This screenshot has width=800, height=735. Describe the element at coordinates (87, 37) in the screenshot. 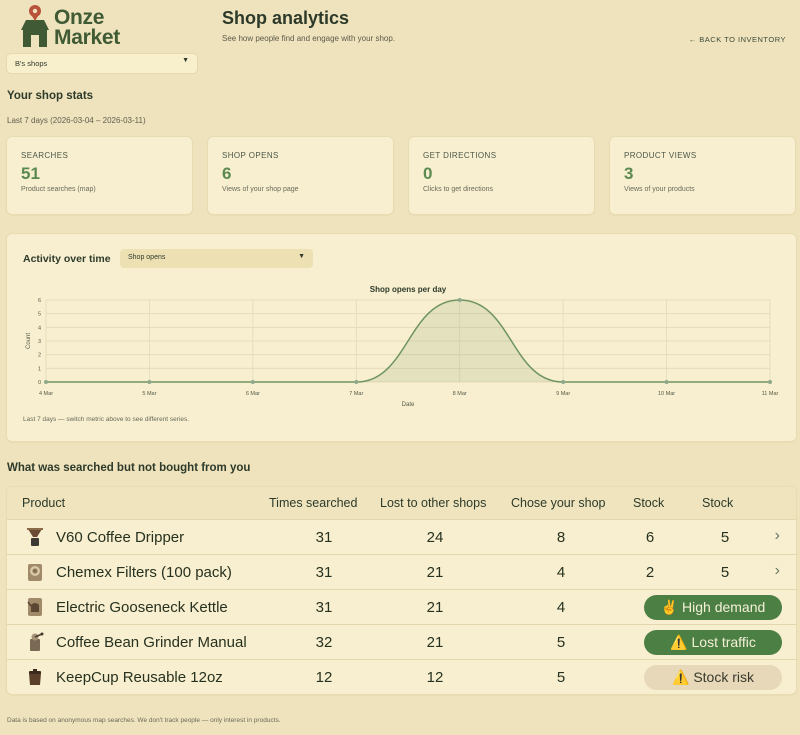

I see `brand-name-line2: Market` at that location.